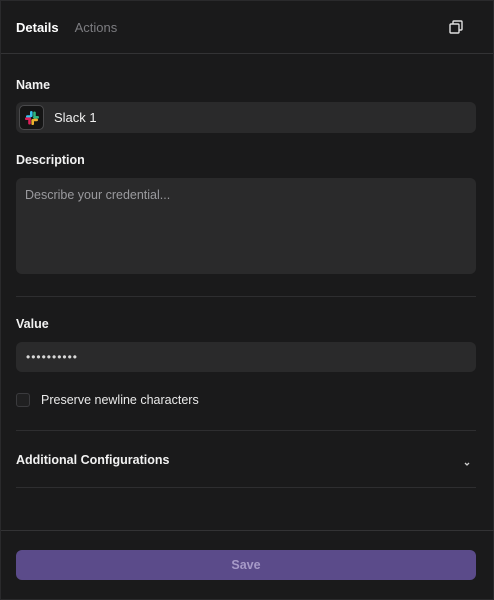 This screenshot has height=600, width=494. What do you see at coordinates (32, 324) in the screenshot?
I see `value-label: Value` at bounding box center [32, 324].